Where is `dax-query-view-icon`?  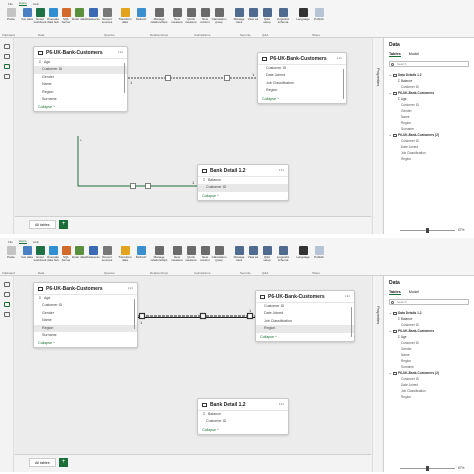 dax-query-view-icon is located at coordinates (7, 76).